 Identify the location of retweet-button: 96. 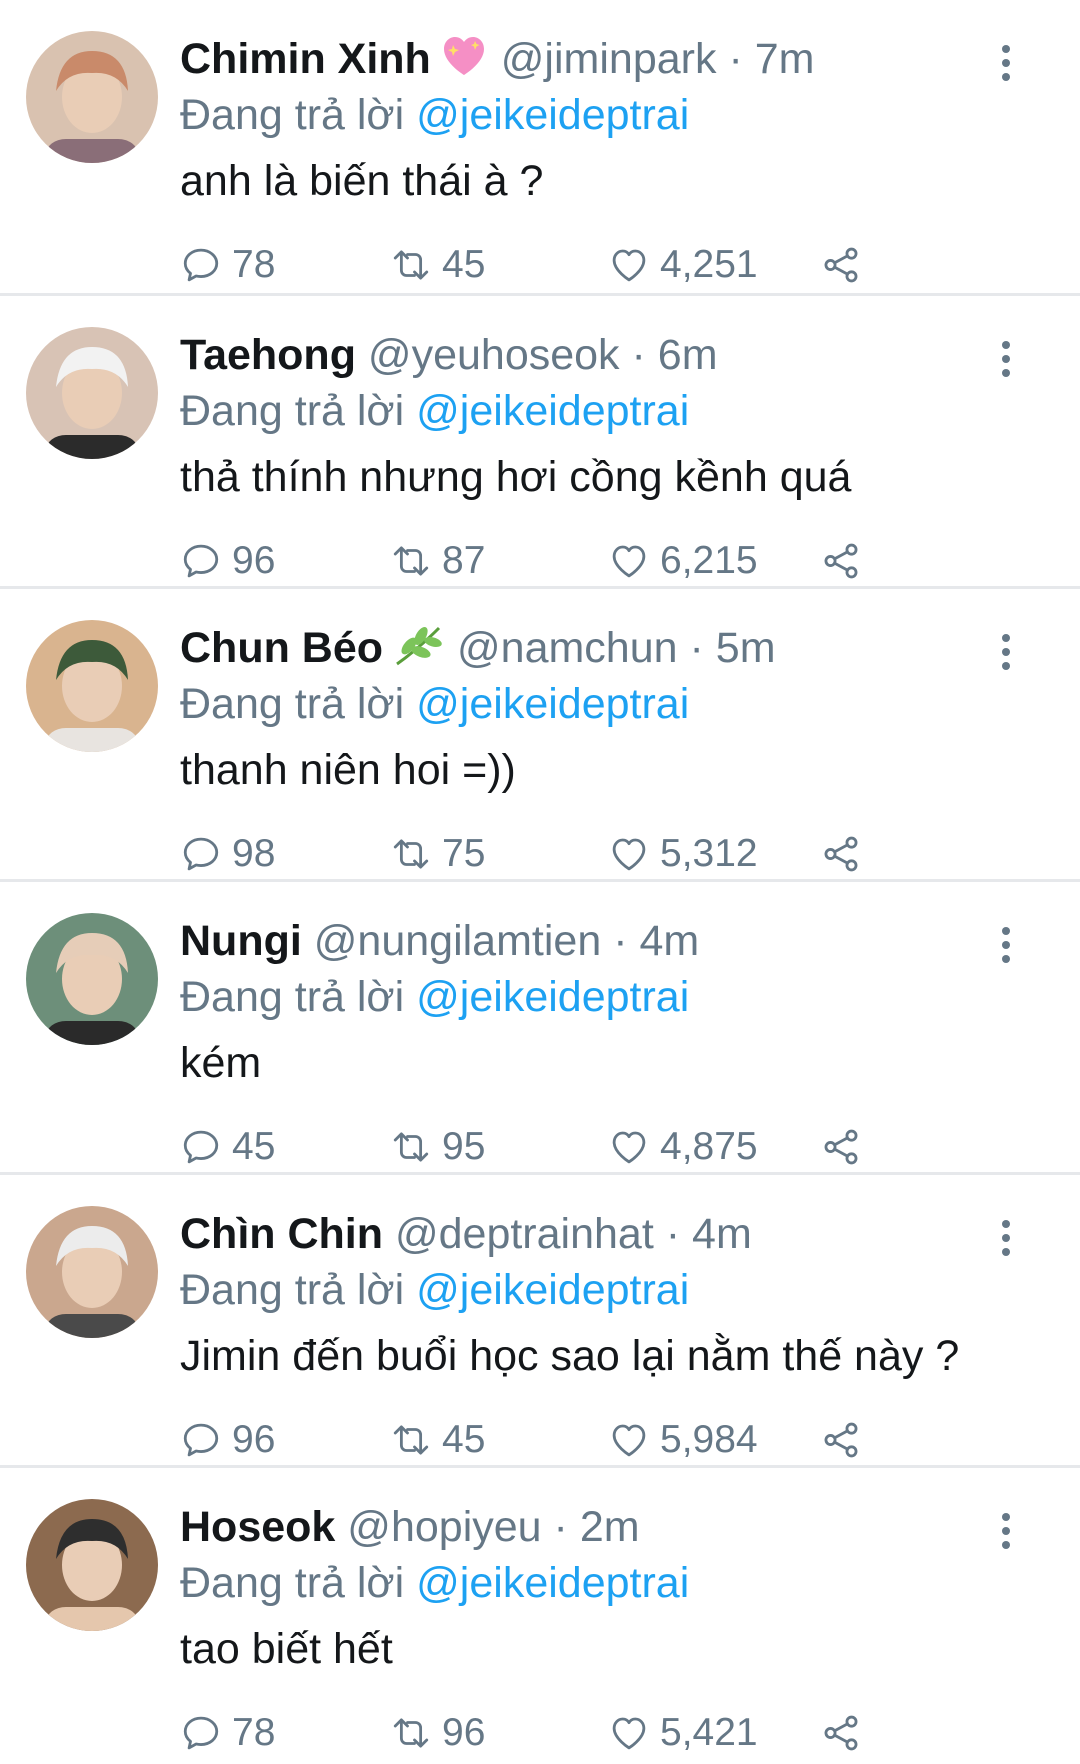
(437, 1733).